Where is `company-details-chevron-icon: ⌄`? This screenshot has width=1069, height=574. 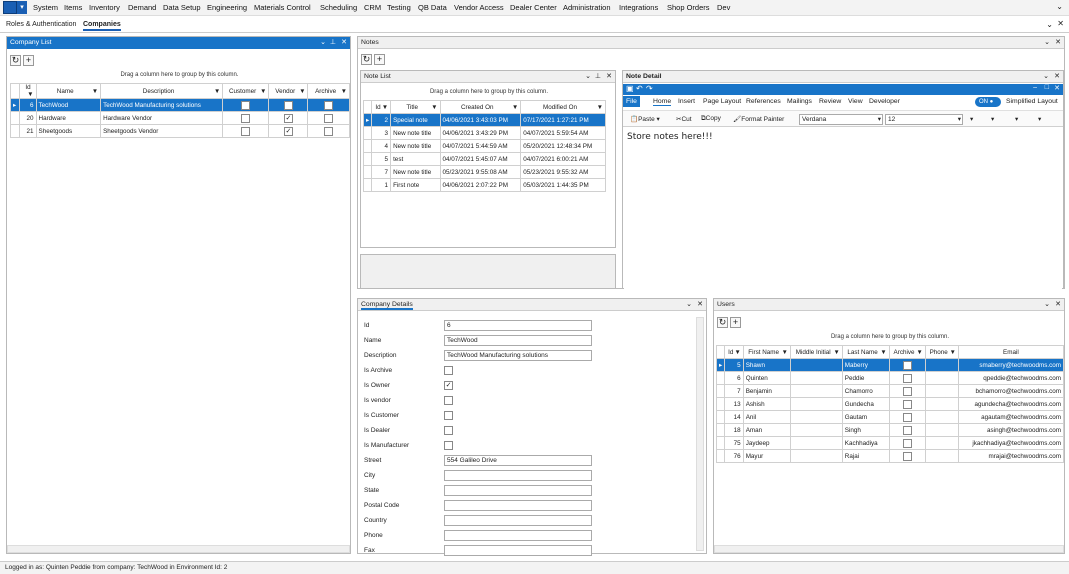 company-details-chevron-icon: ⌄ is located at coordinates (689, 305).